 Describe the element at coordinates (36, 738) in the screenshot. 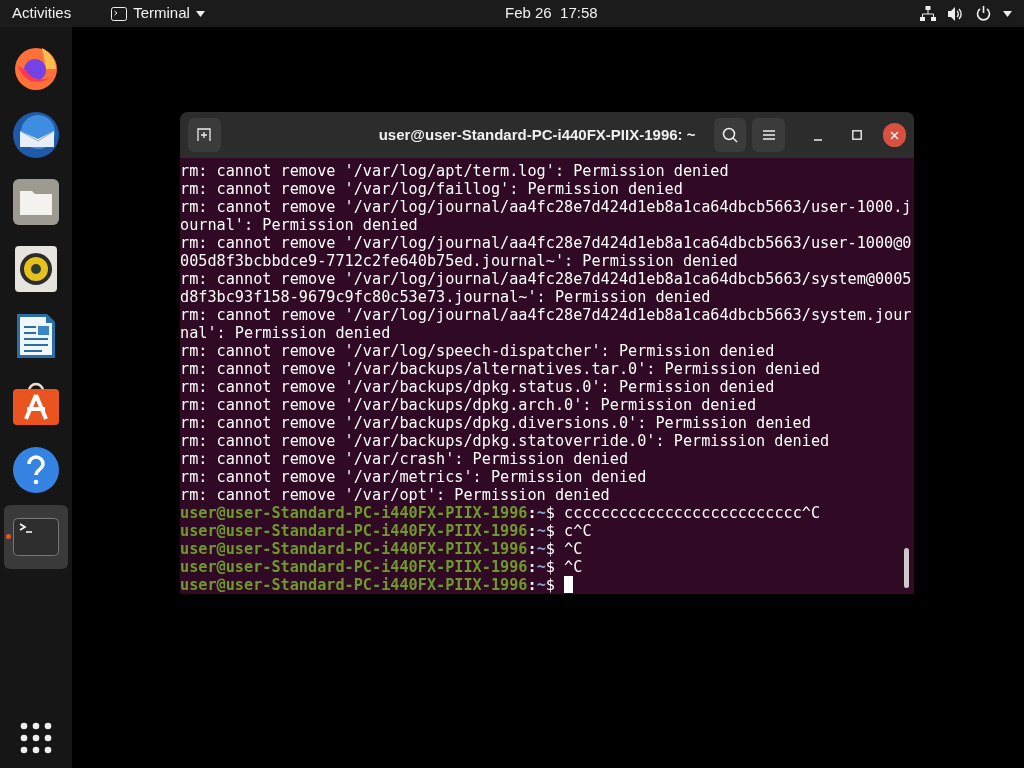

I see `app-grid-icon` at that location.